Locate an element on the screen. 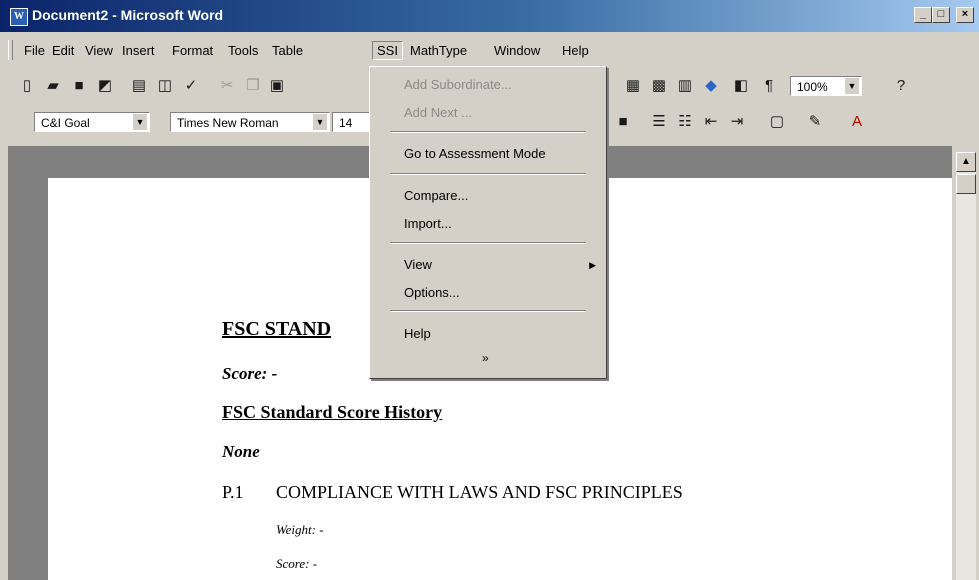  spelling-icon: ✓ is located at coordinates (191, 86).